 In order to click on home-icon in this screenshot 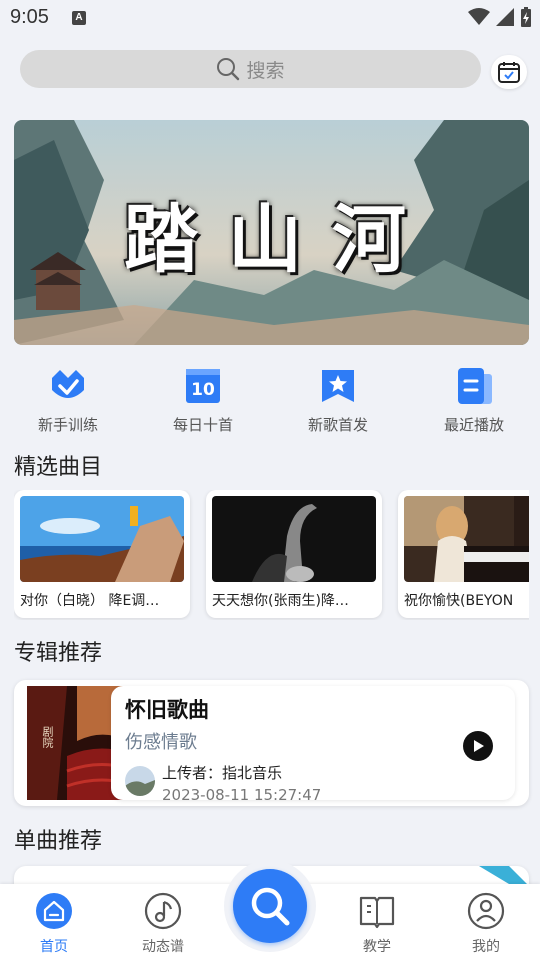, I will do `click(54, 911)`.